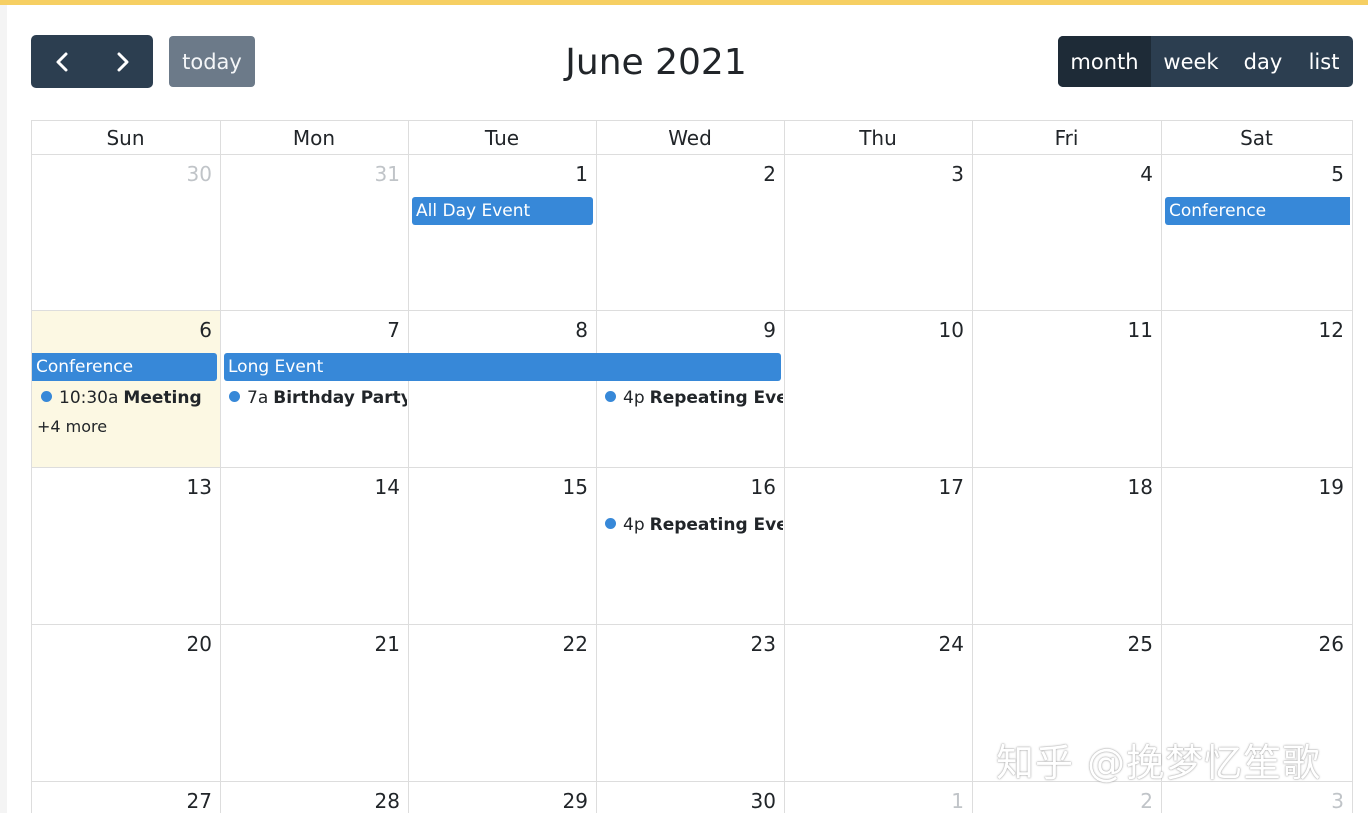  I want to click on day-number: 10, so click(874, 330).